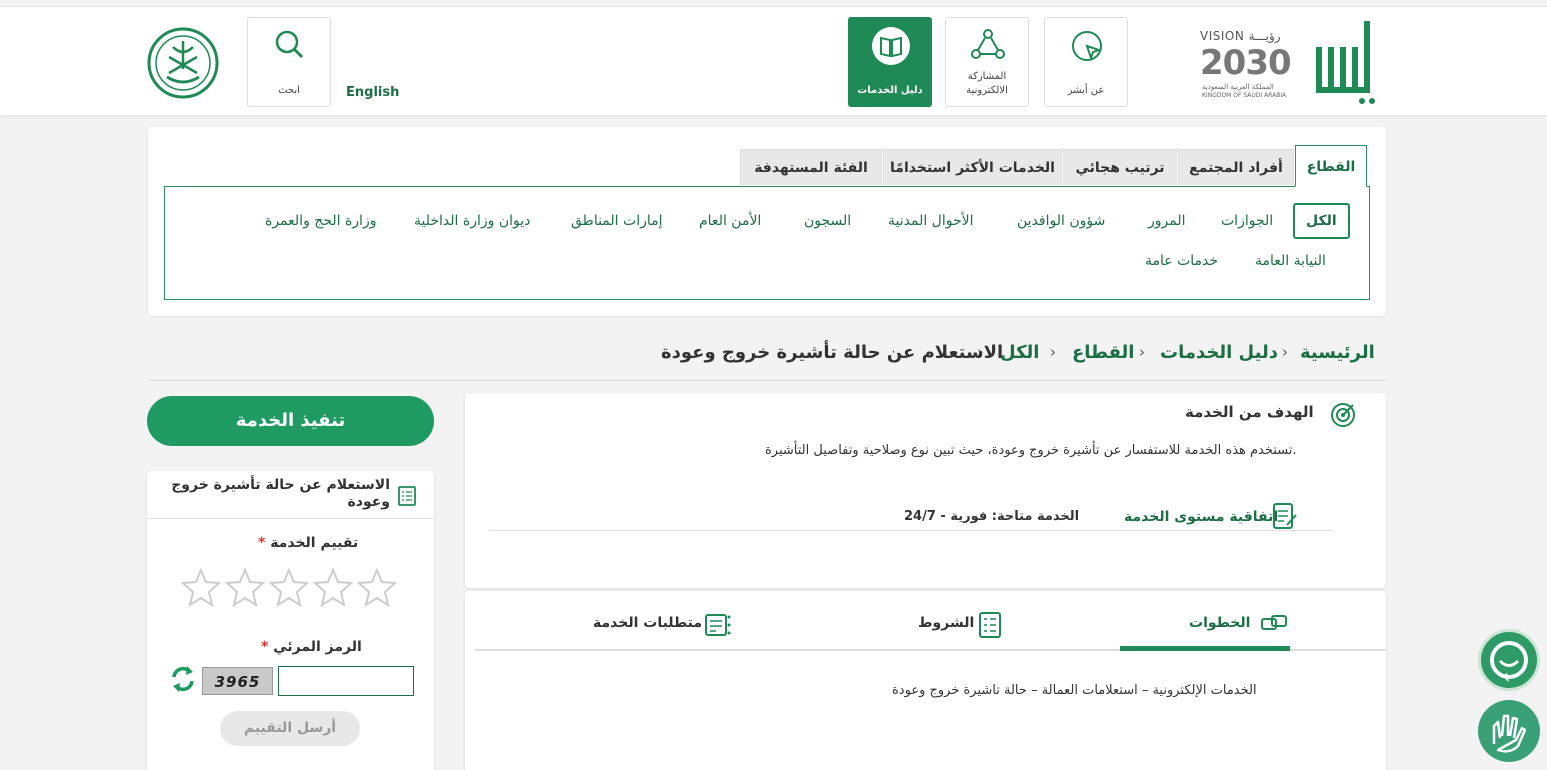  Describe the element at coordinates (1247, 221) in the screenshot. I see `sector-passports: الجوازات` at that location.